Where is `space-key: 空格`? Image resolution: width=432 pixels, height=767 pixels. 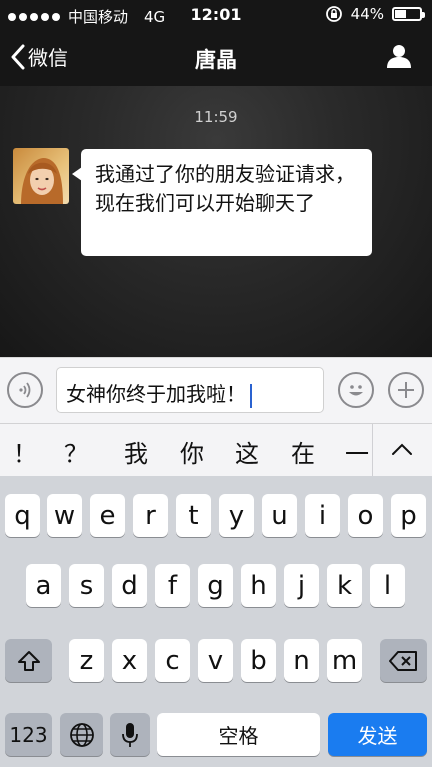 space-key: 空格 is located at coordinates (238, 734).